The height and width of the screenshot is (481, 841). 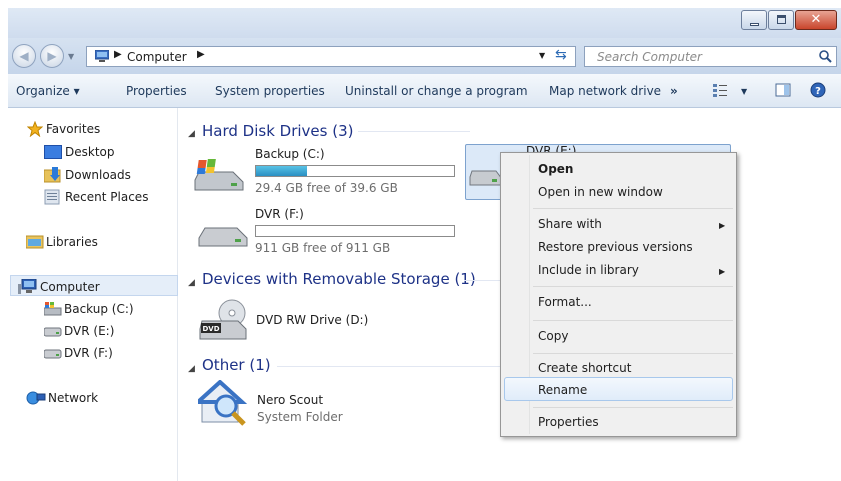 What do you see at coordinates (99, 309) in the screenshot?
I see `nav-backup-c: Backup (C:)` at bounding box center [99, 309].